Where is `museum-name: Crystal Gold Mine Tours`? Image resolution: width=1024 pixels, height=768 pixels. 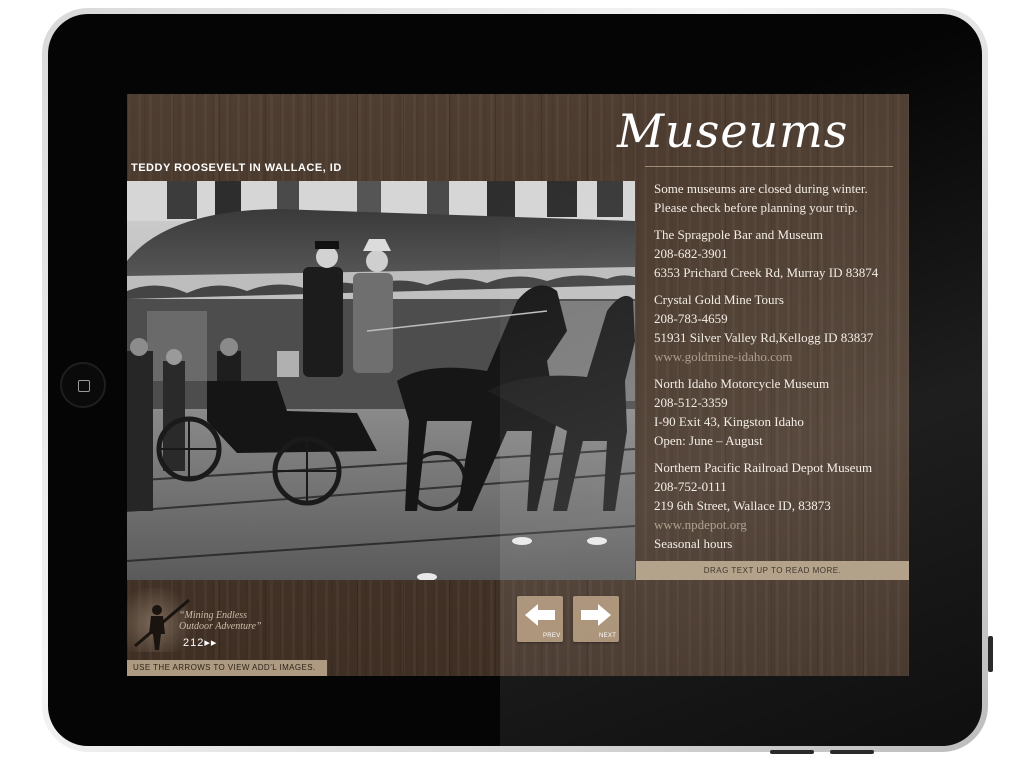 museum-name: Crystal Gold Mine Tours is located at coordinates (719, 299).